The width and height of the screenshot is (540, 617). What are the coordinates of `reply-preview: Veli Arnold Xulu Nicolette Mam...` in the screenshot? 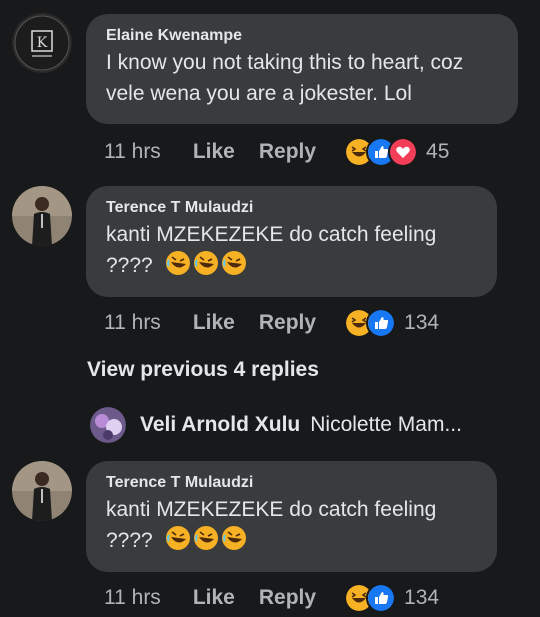 It's located at (310, 425).